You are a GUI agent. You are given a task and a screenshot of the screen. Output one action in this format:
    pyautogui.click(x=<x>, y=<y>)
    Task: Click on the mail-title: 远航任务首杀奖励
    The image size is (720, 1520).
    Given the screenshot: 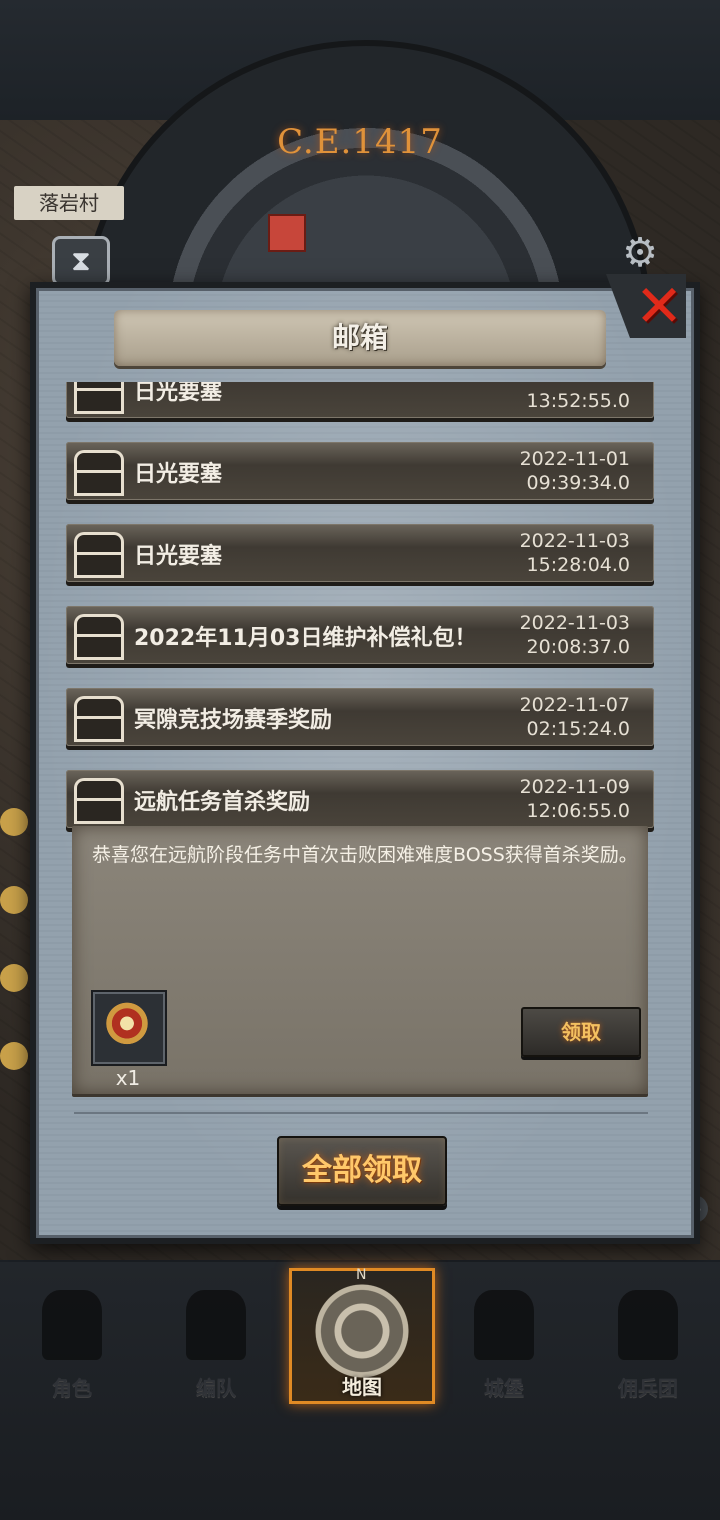 What is the action you would take?
    pyautogui.click(x=222, y=802)
    